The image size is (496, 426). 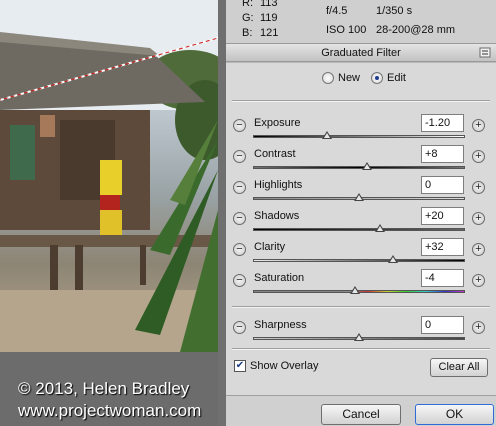 I want to click on ok-button: OK, so click(x=454, y=414).